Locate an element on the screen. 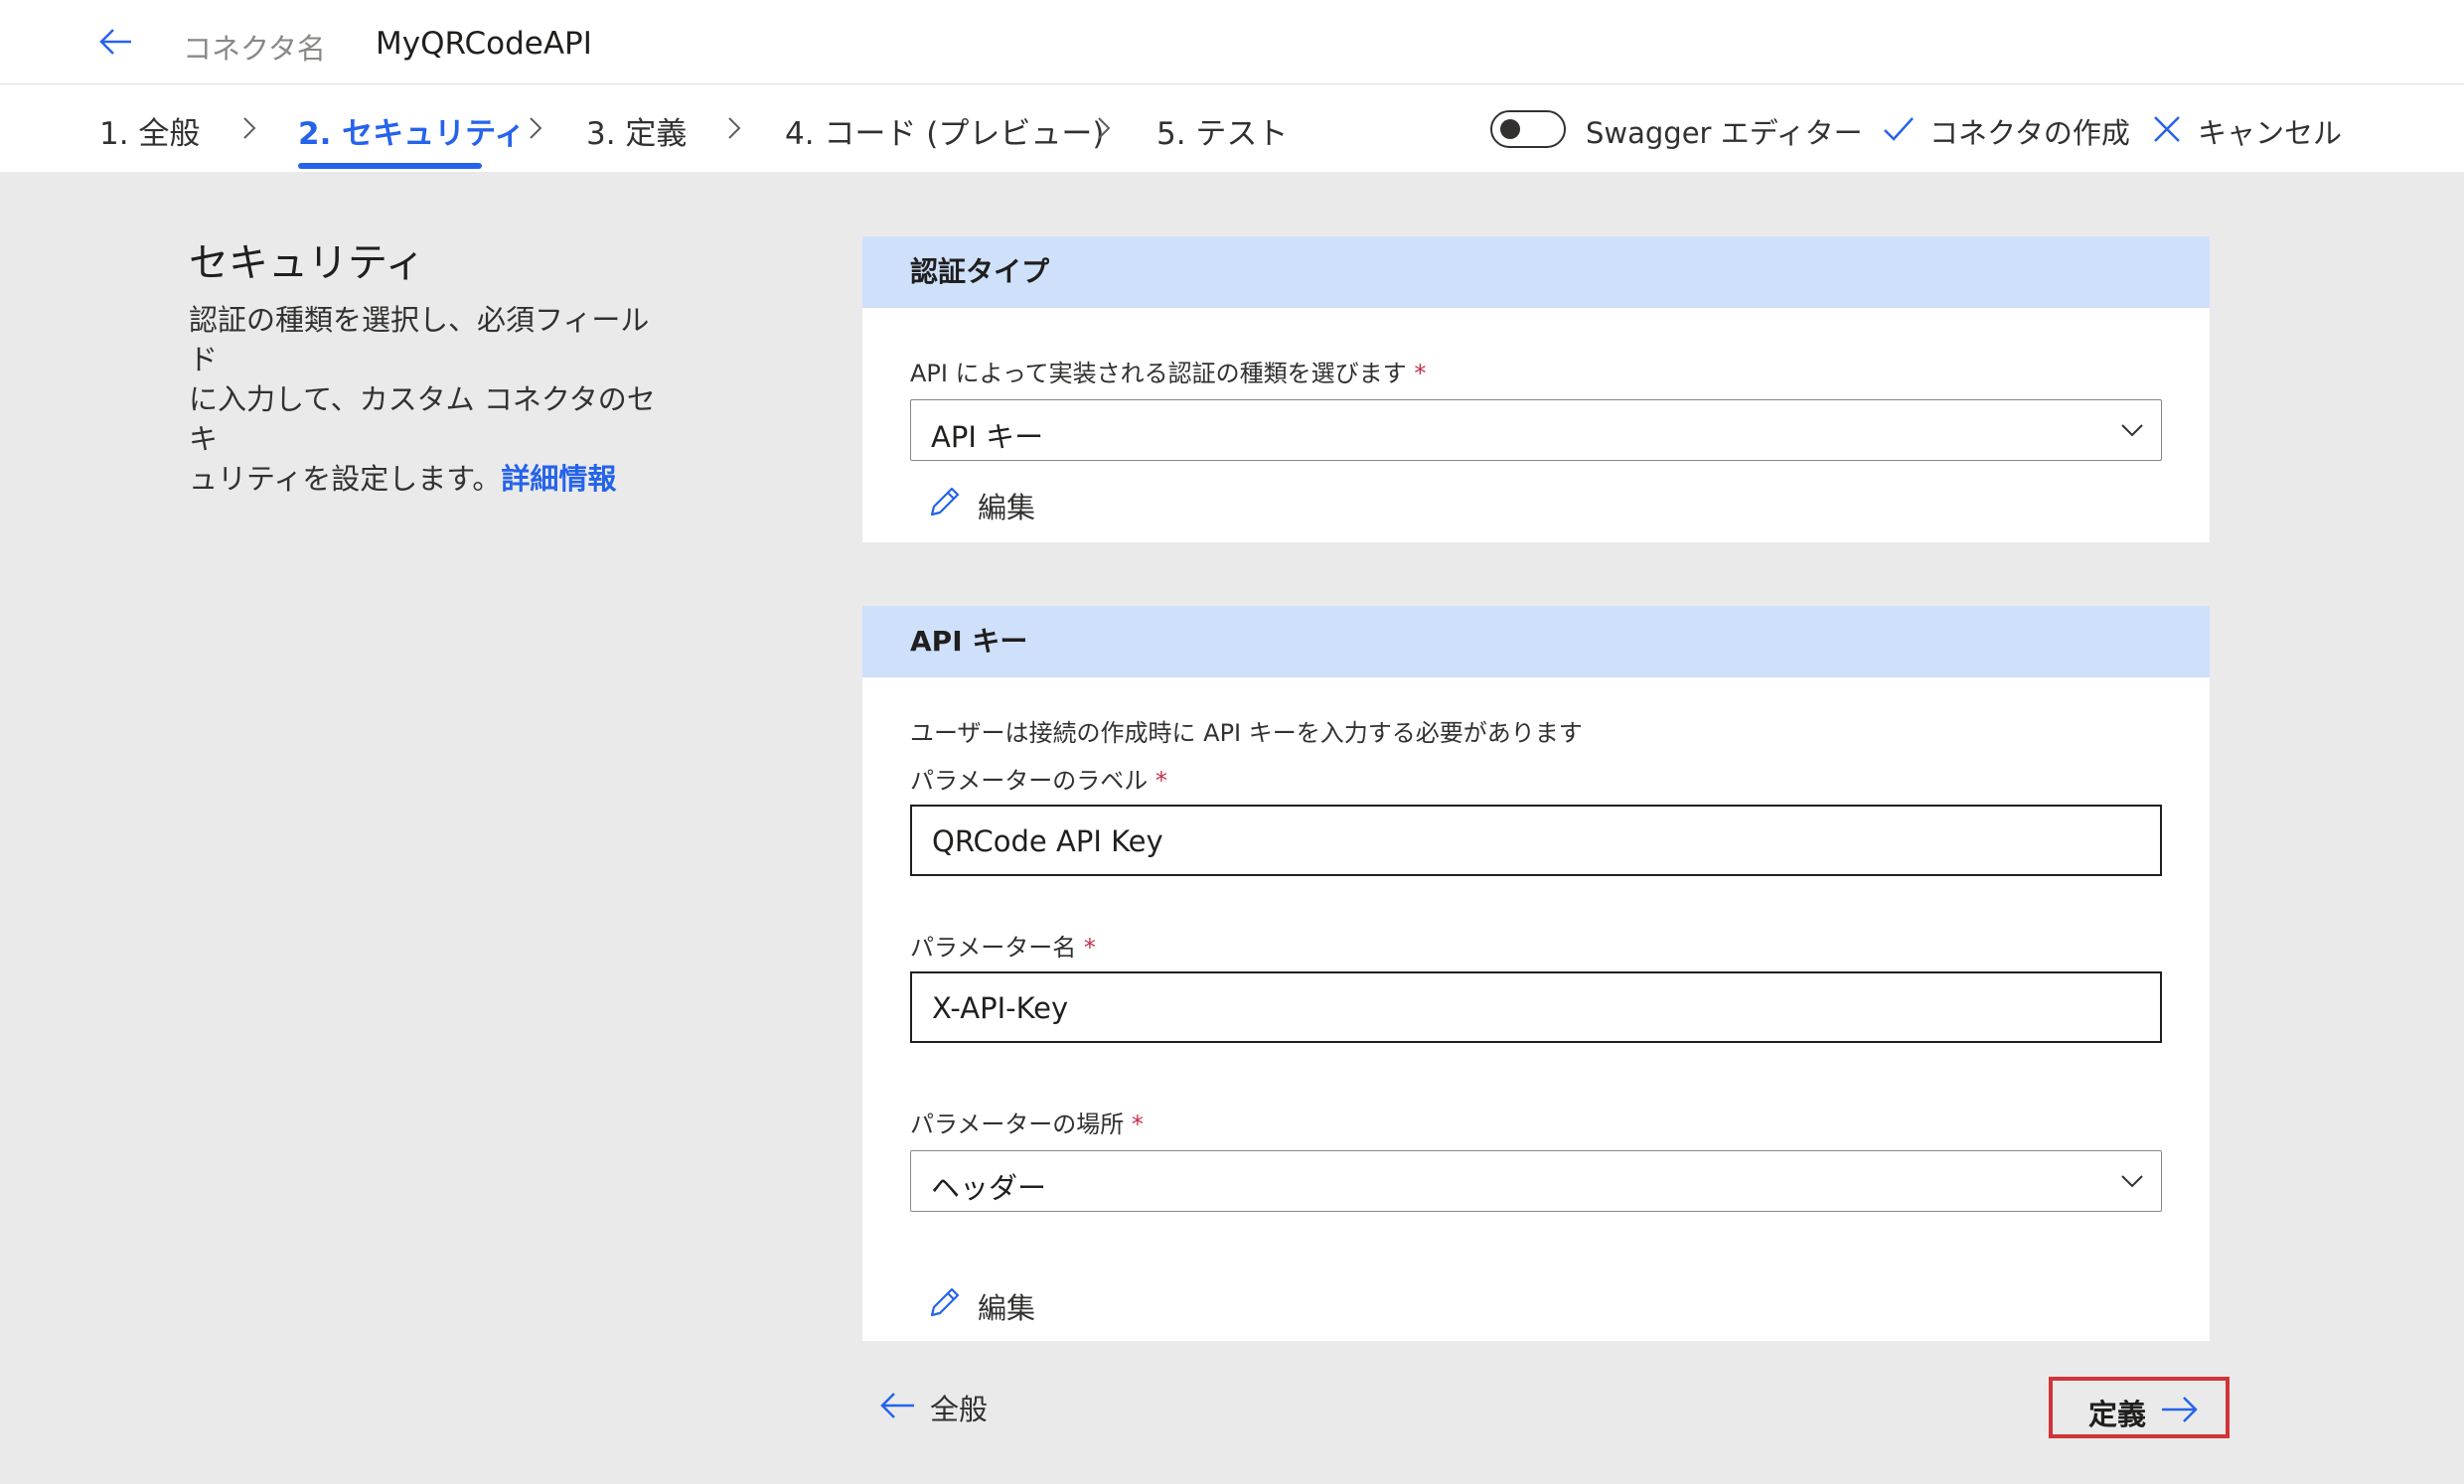 This screenshot has width=2464, height=1484. auth-type-dropdown: API キー is located at coordinates (1536, 430).